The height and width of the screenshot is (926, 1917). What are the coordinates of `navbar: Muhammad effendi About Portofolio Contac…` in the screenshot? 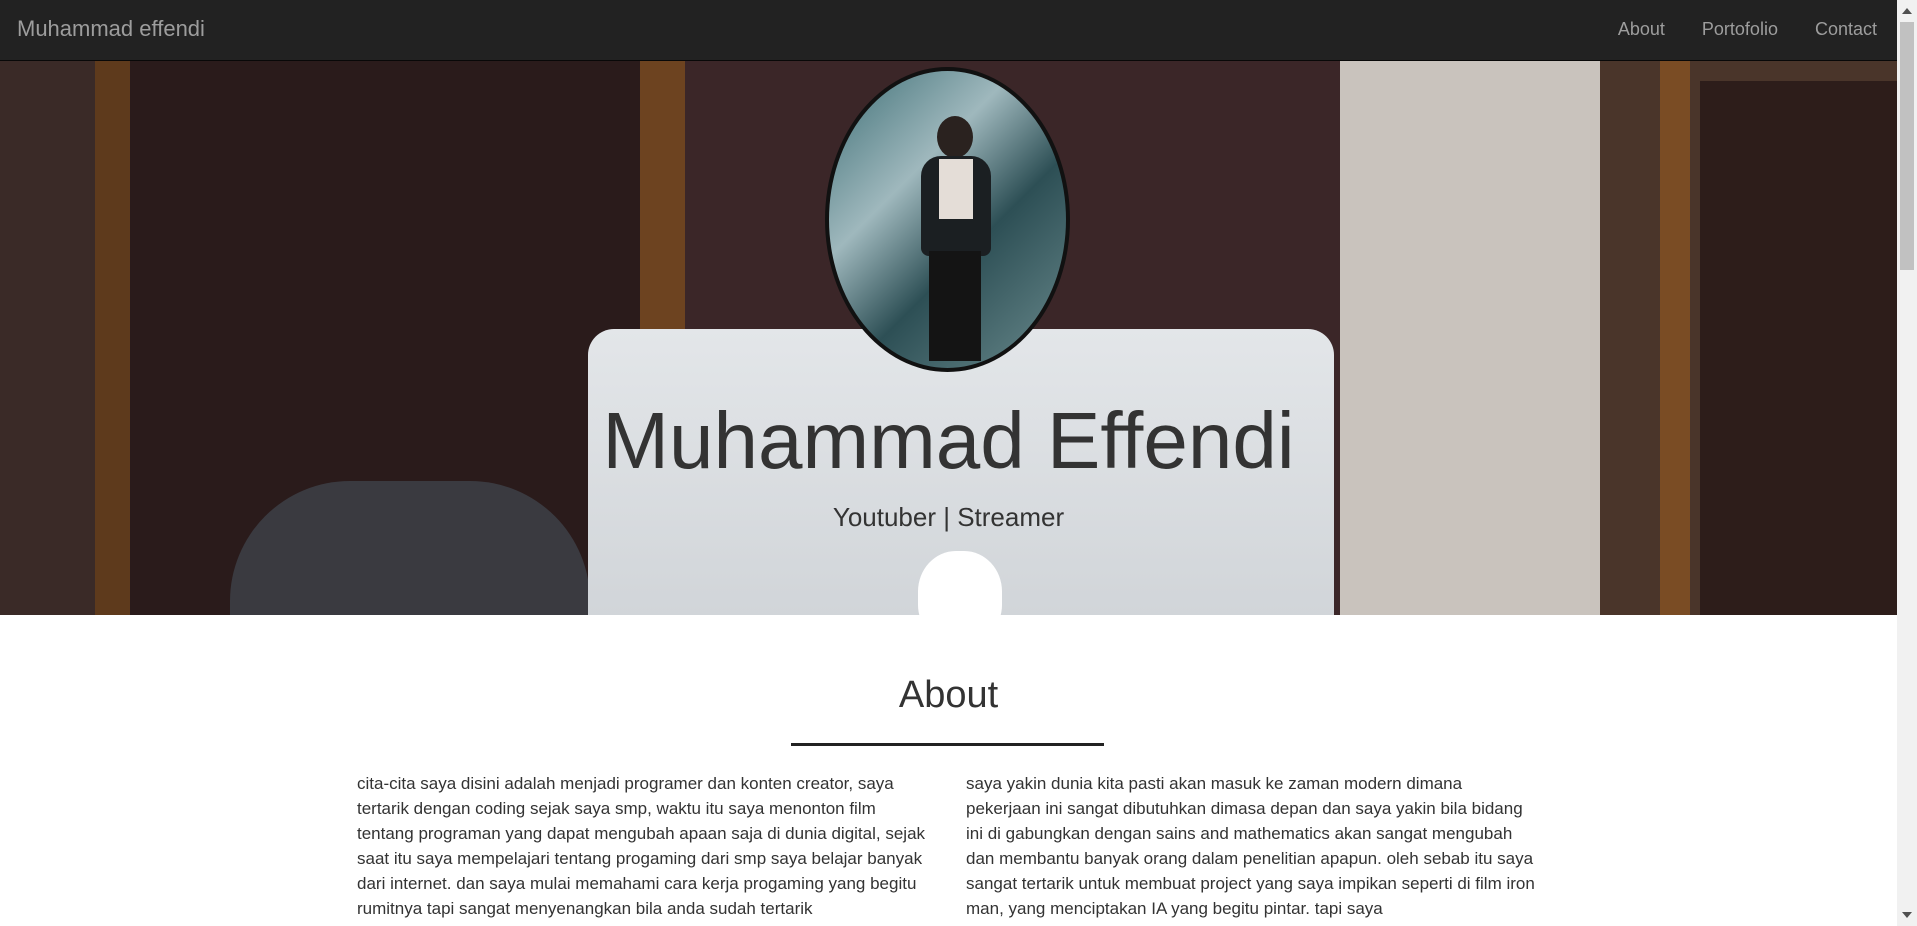 It's located at (948, 30).